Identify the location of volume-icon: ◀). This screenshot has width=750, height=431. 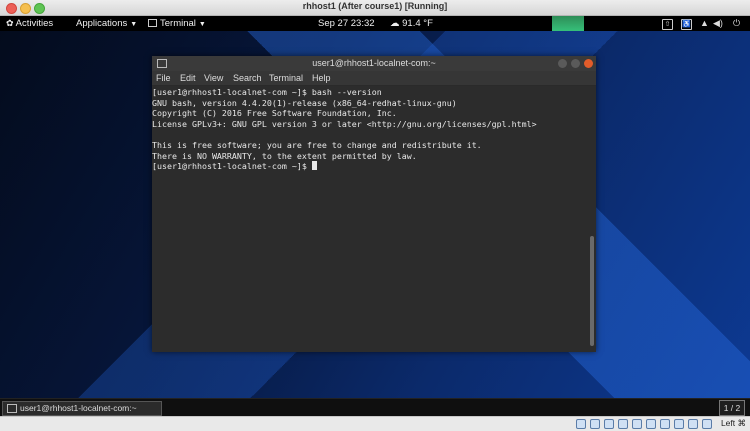
(718, 23).